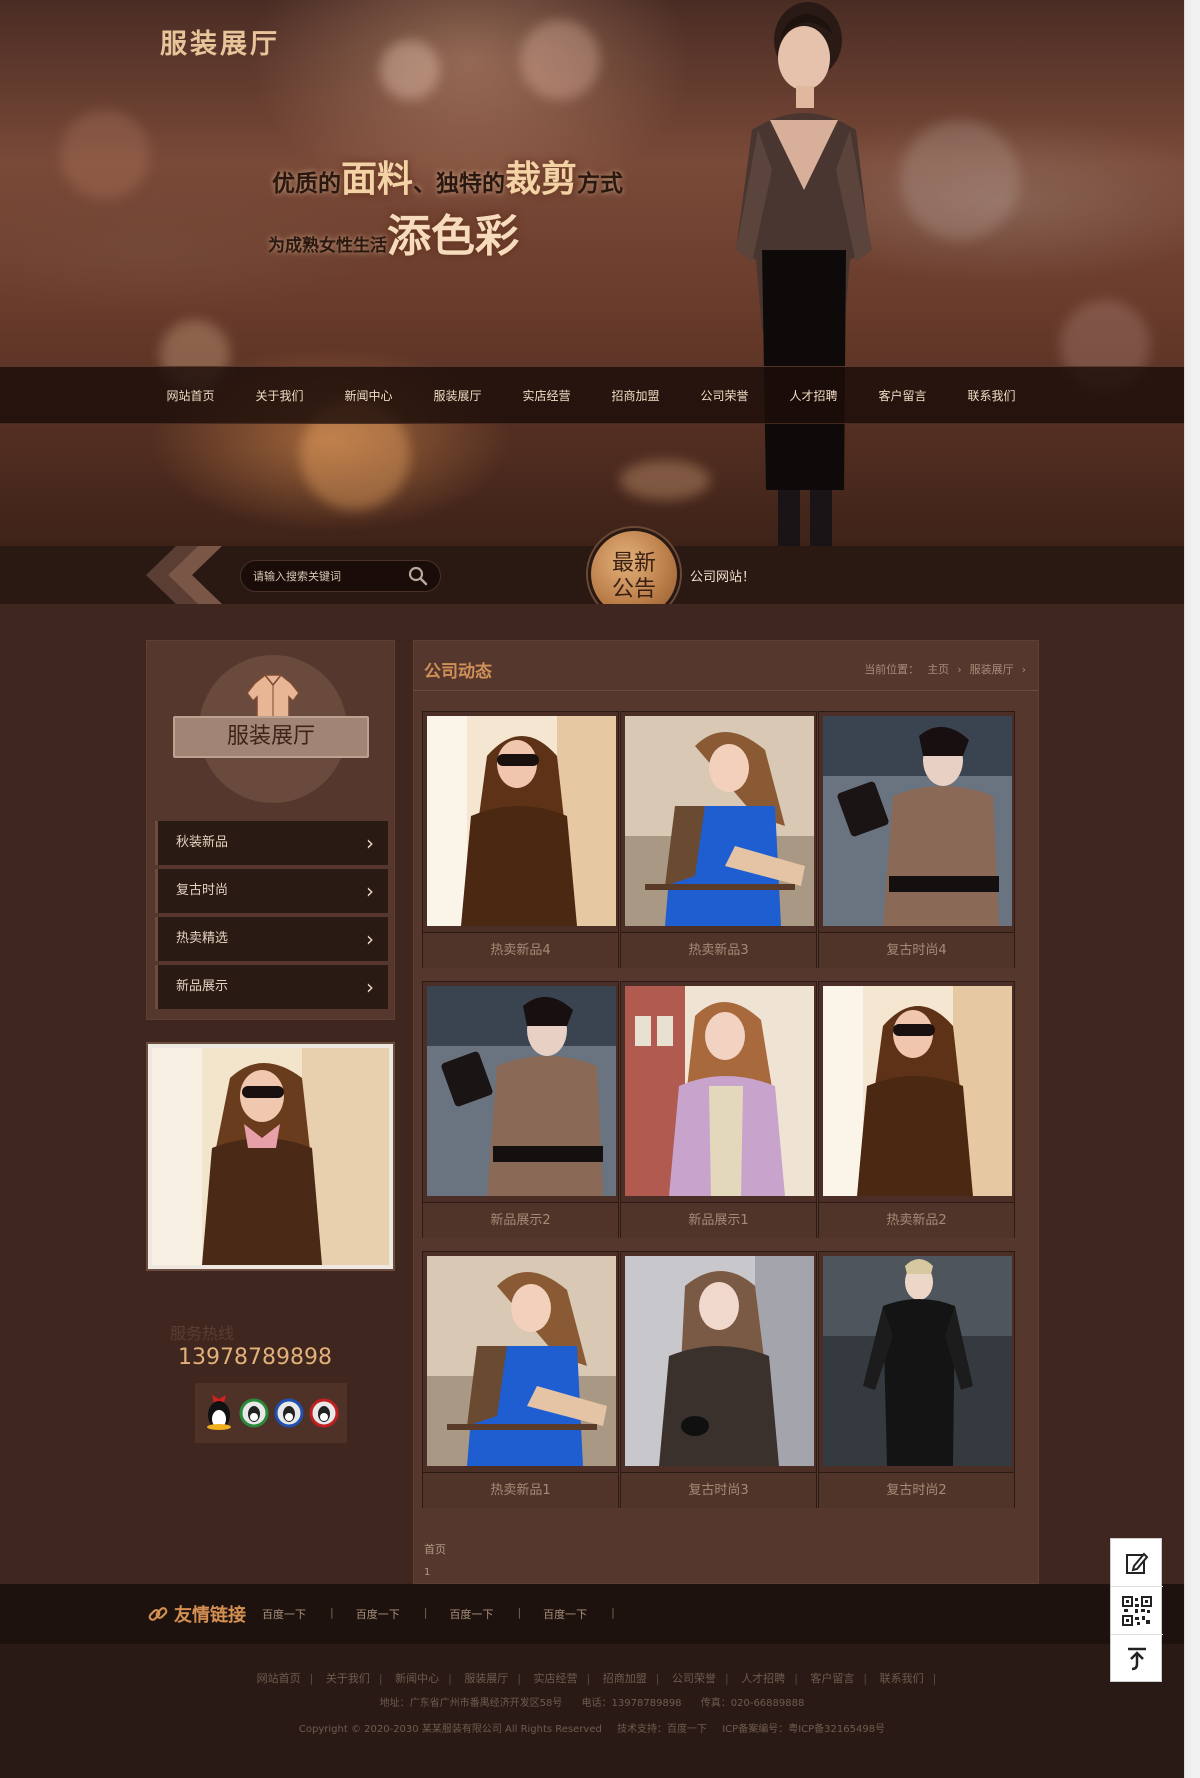 The image size is (1200, 1778). Describe the element at coordinates (271, 737) in the screenshot. I see `sidebar-title: 服装展厅` at that location.